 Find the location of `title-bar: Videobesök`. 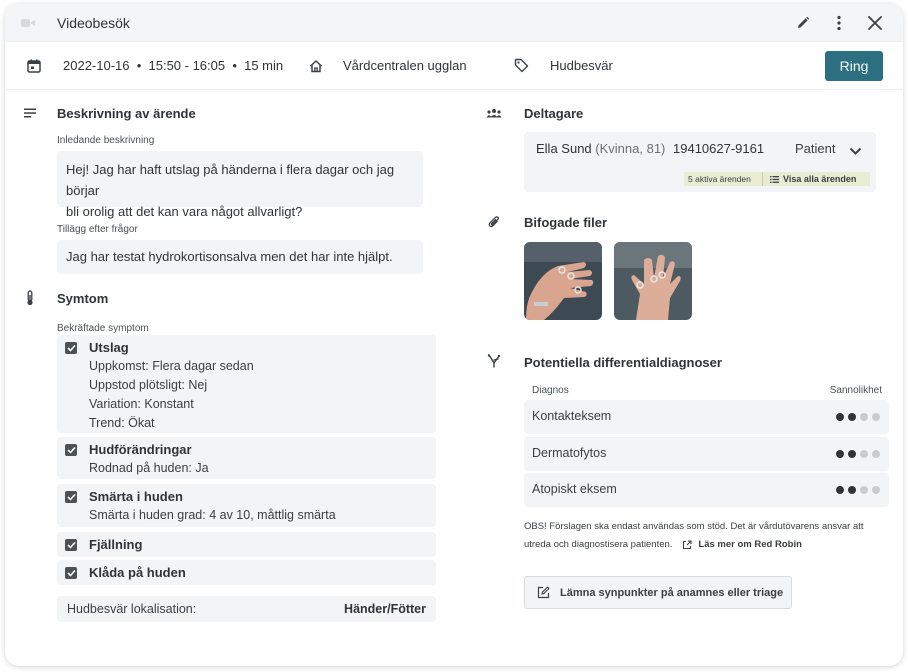

title-bar: Videobesök is located at coordinates (454, 23).